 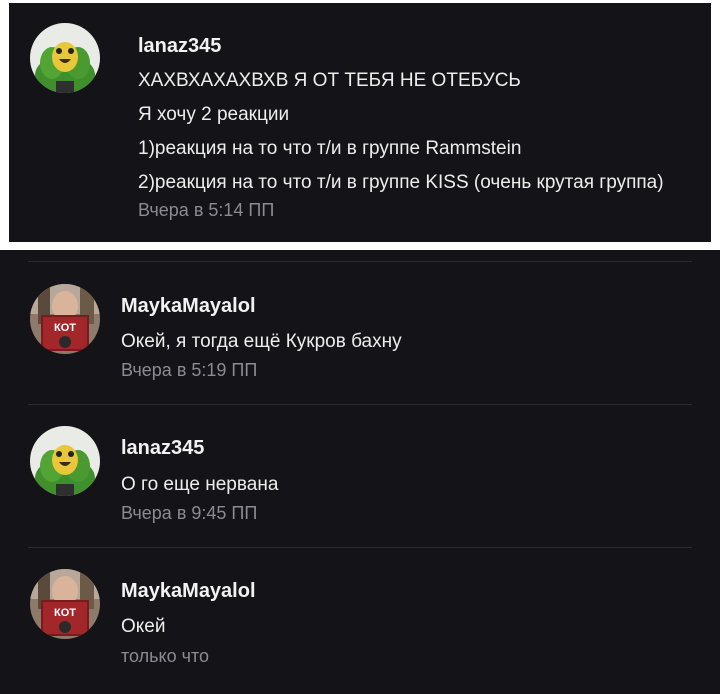 What do you see at coordinates (261, 341) in the screenshot?
I see `message-text: Окей, я тогда ещё Кукров бахну` at bounding box center [261, 341].